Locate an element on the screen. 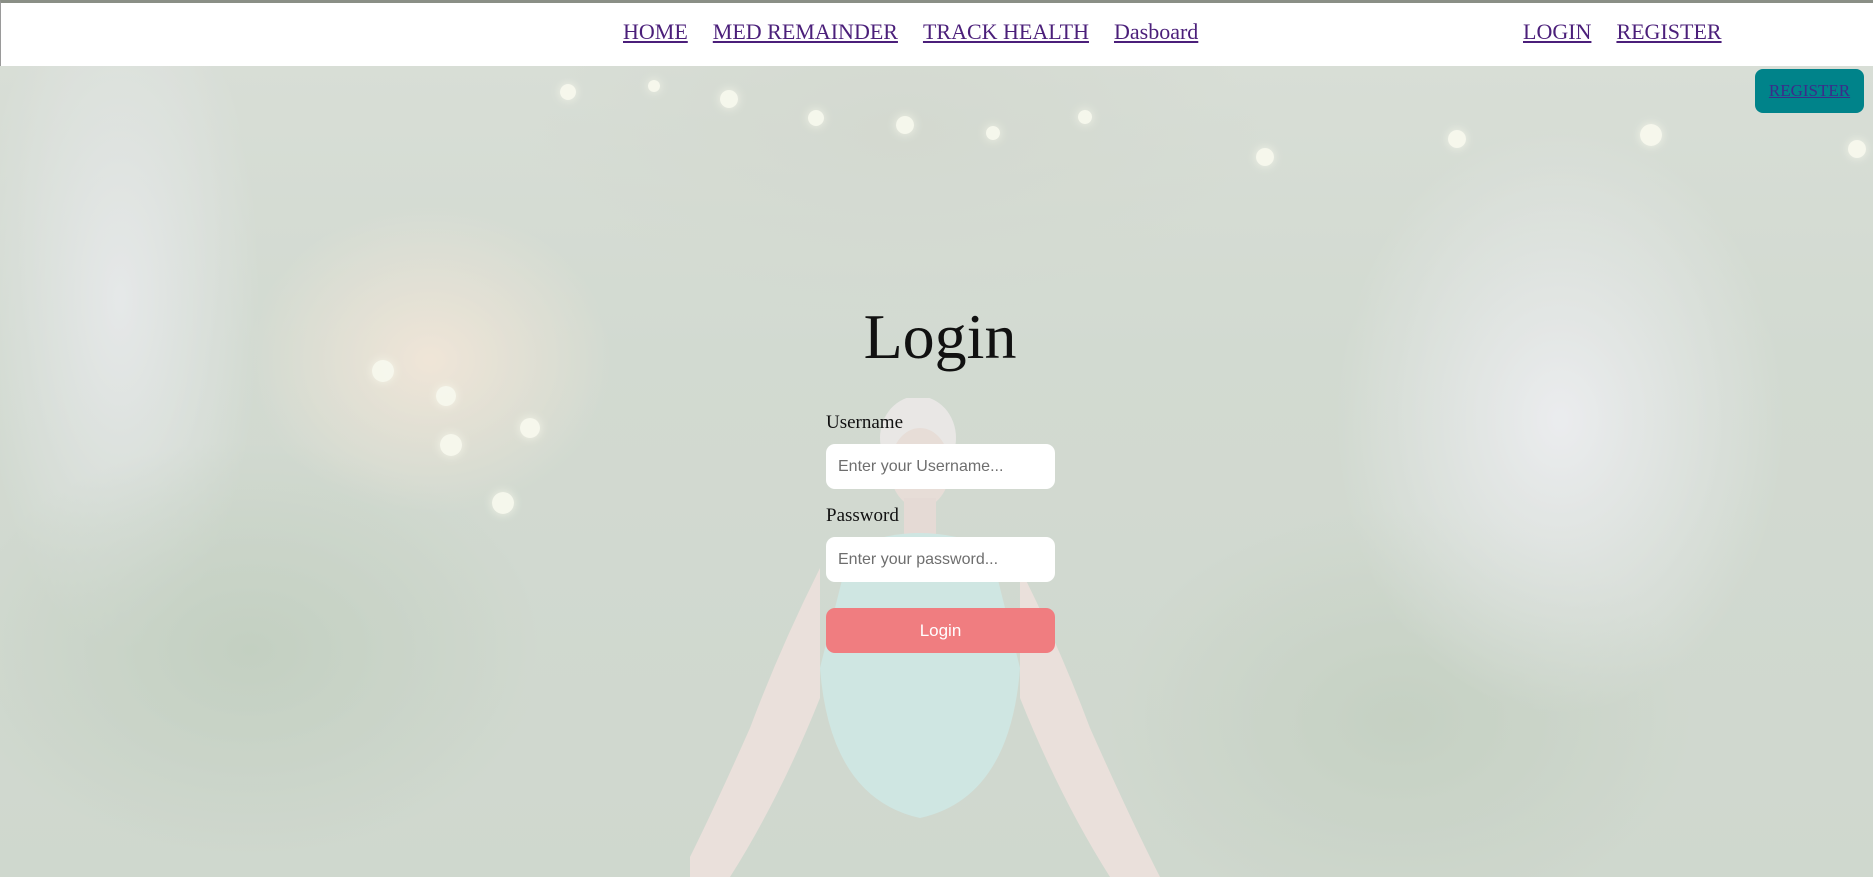 The width and height of the screenshot is (1873, 877). nav-link-dashboard: Dasboard is located at coordinates (1156, 32).